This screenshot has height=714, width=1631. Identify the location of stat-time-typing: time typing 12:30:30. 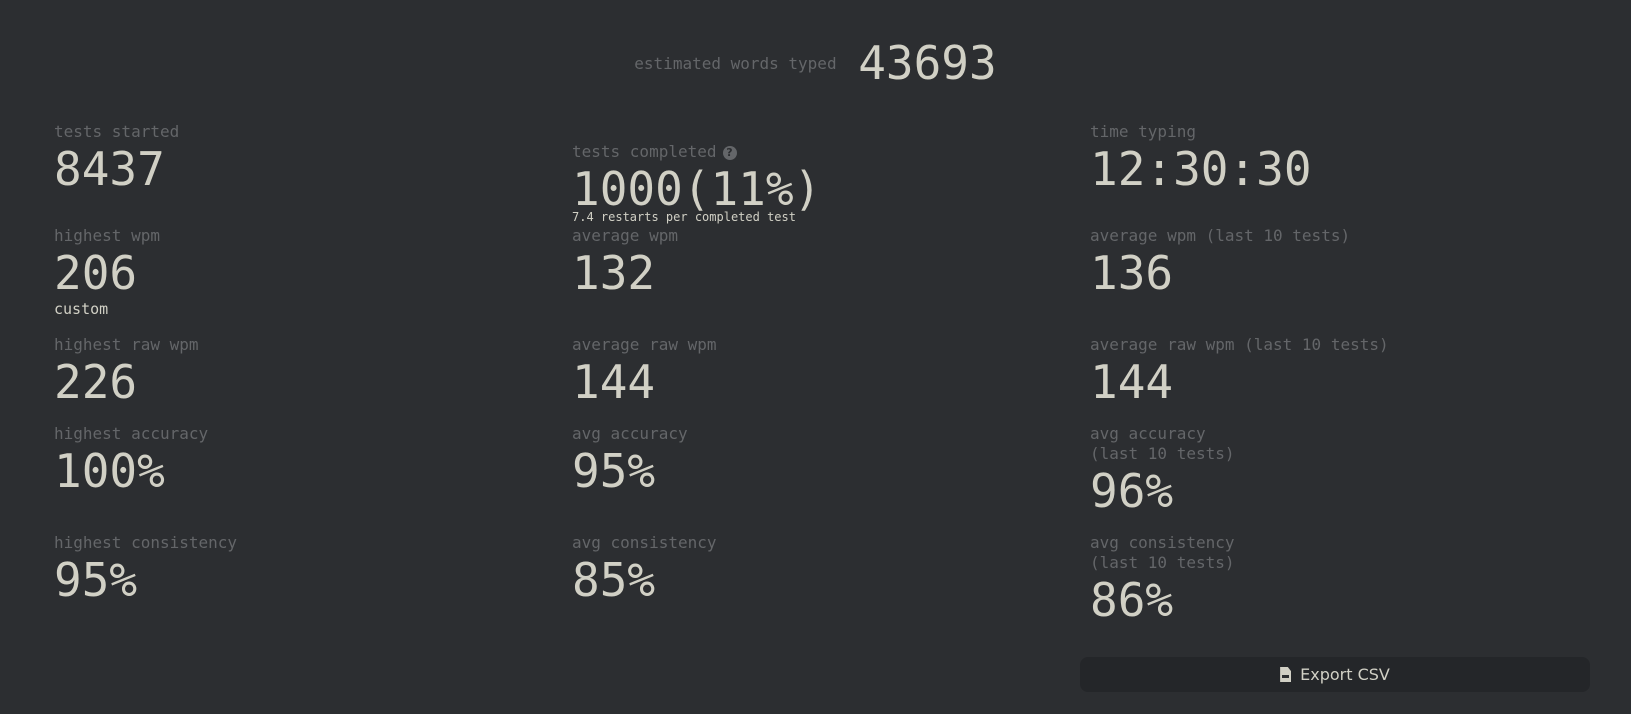
(1201, 159).